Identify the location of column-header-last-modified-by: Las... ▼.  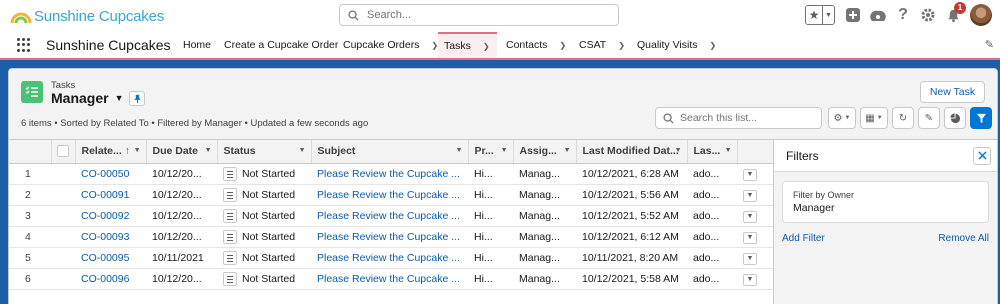
(712, 152).